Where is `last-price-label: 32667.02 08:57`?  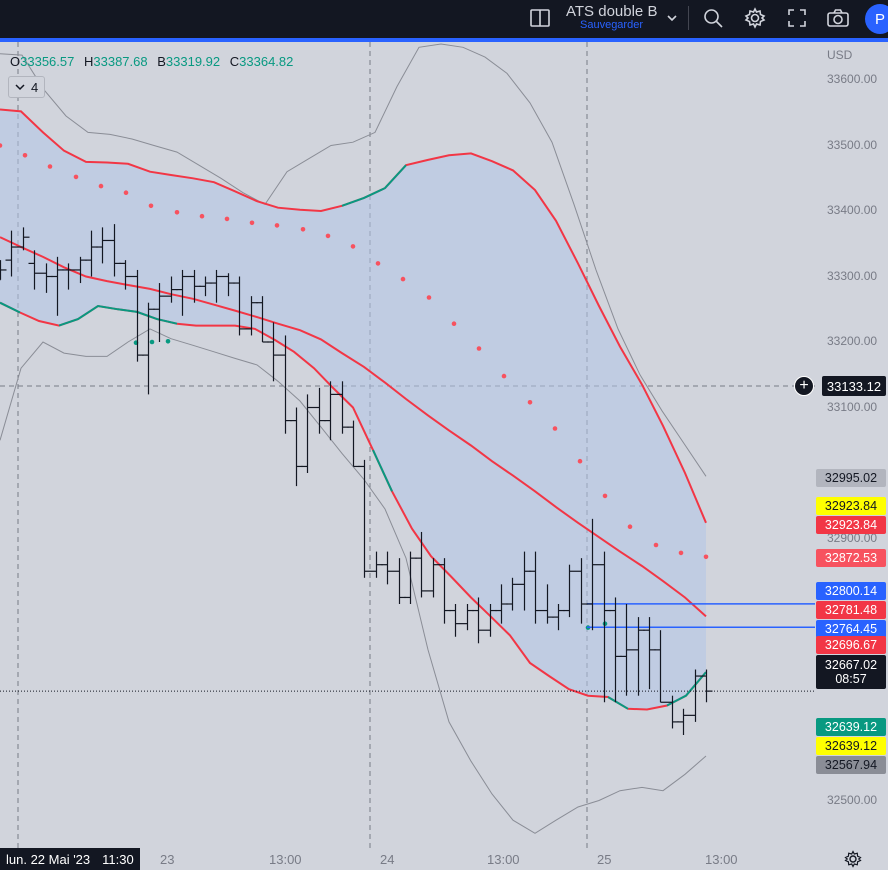 last-price-label: 32667.02 08:57 is located at coordinates (851, 672).